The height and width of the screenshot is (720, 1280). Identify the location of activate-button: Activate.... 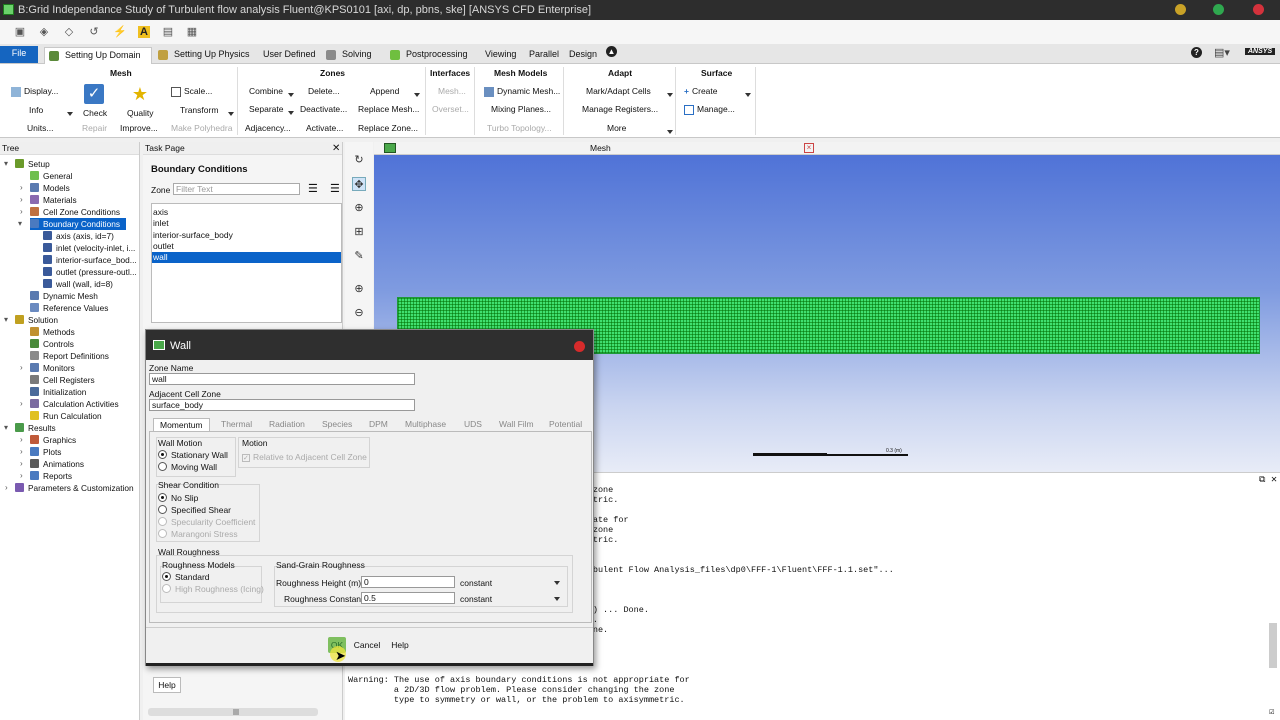
(324, 128).